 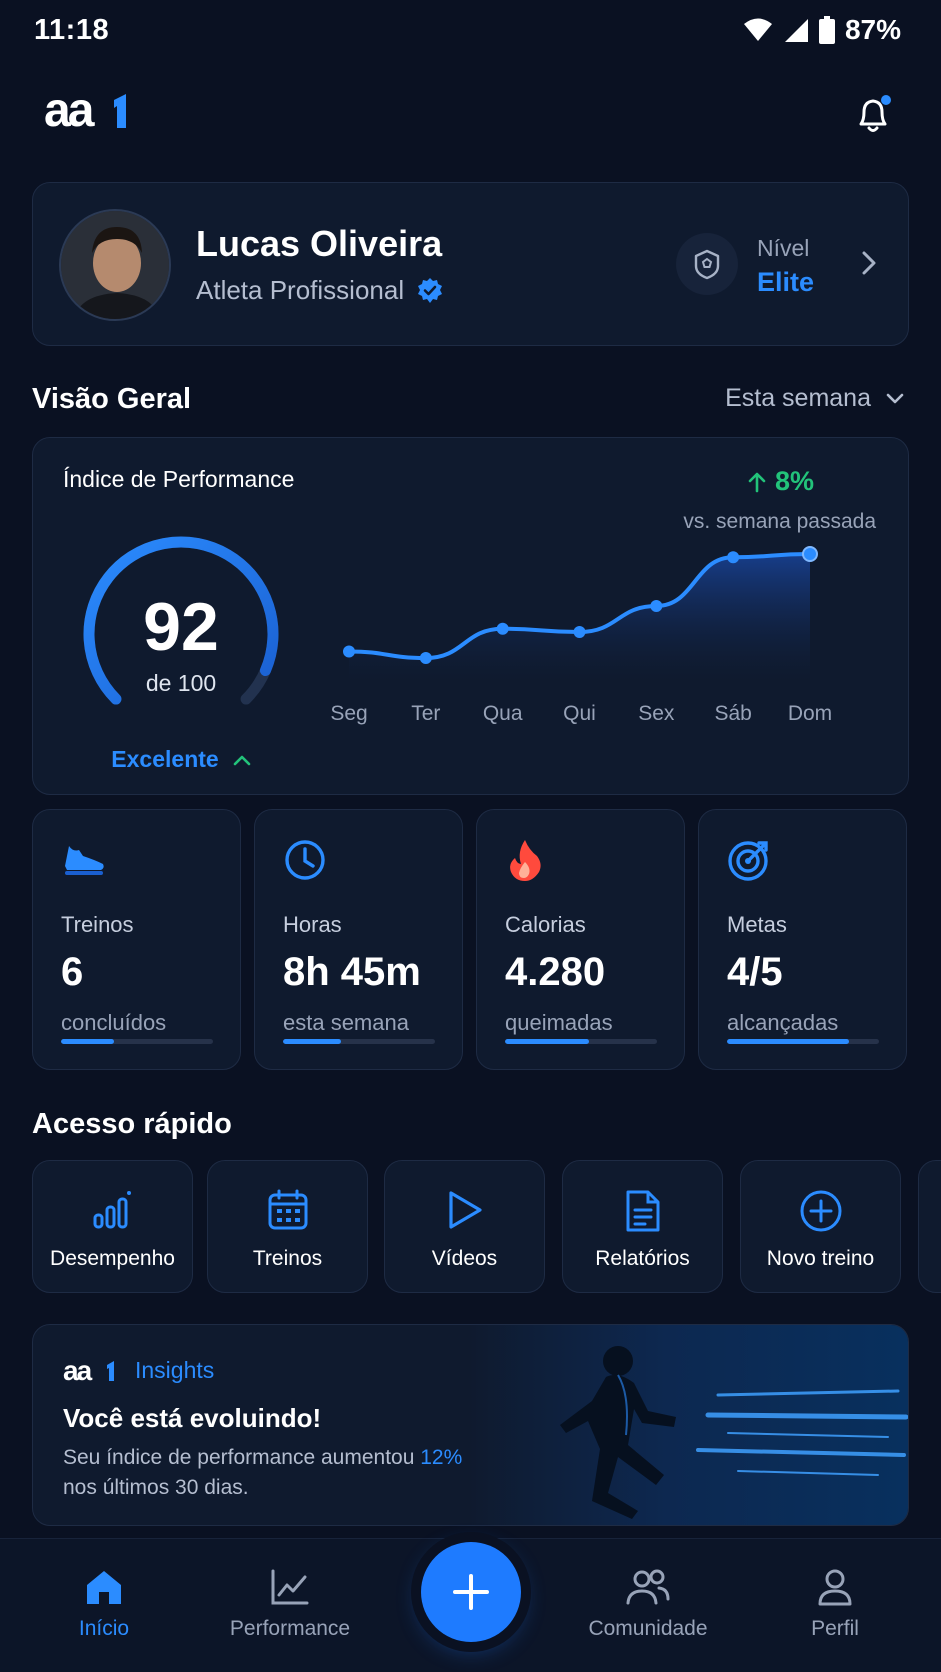 I want to click on arrow-up-icon, so click(x=757, y=482).